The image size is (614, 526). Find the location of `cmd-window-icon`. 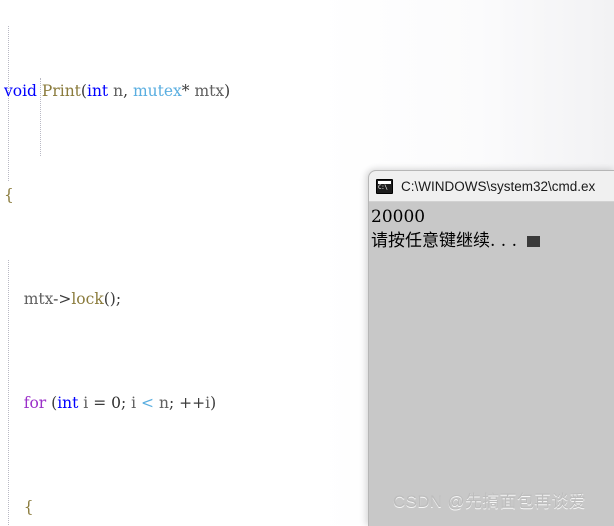

cmd-window-icon is located at coordinates (384, 186).